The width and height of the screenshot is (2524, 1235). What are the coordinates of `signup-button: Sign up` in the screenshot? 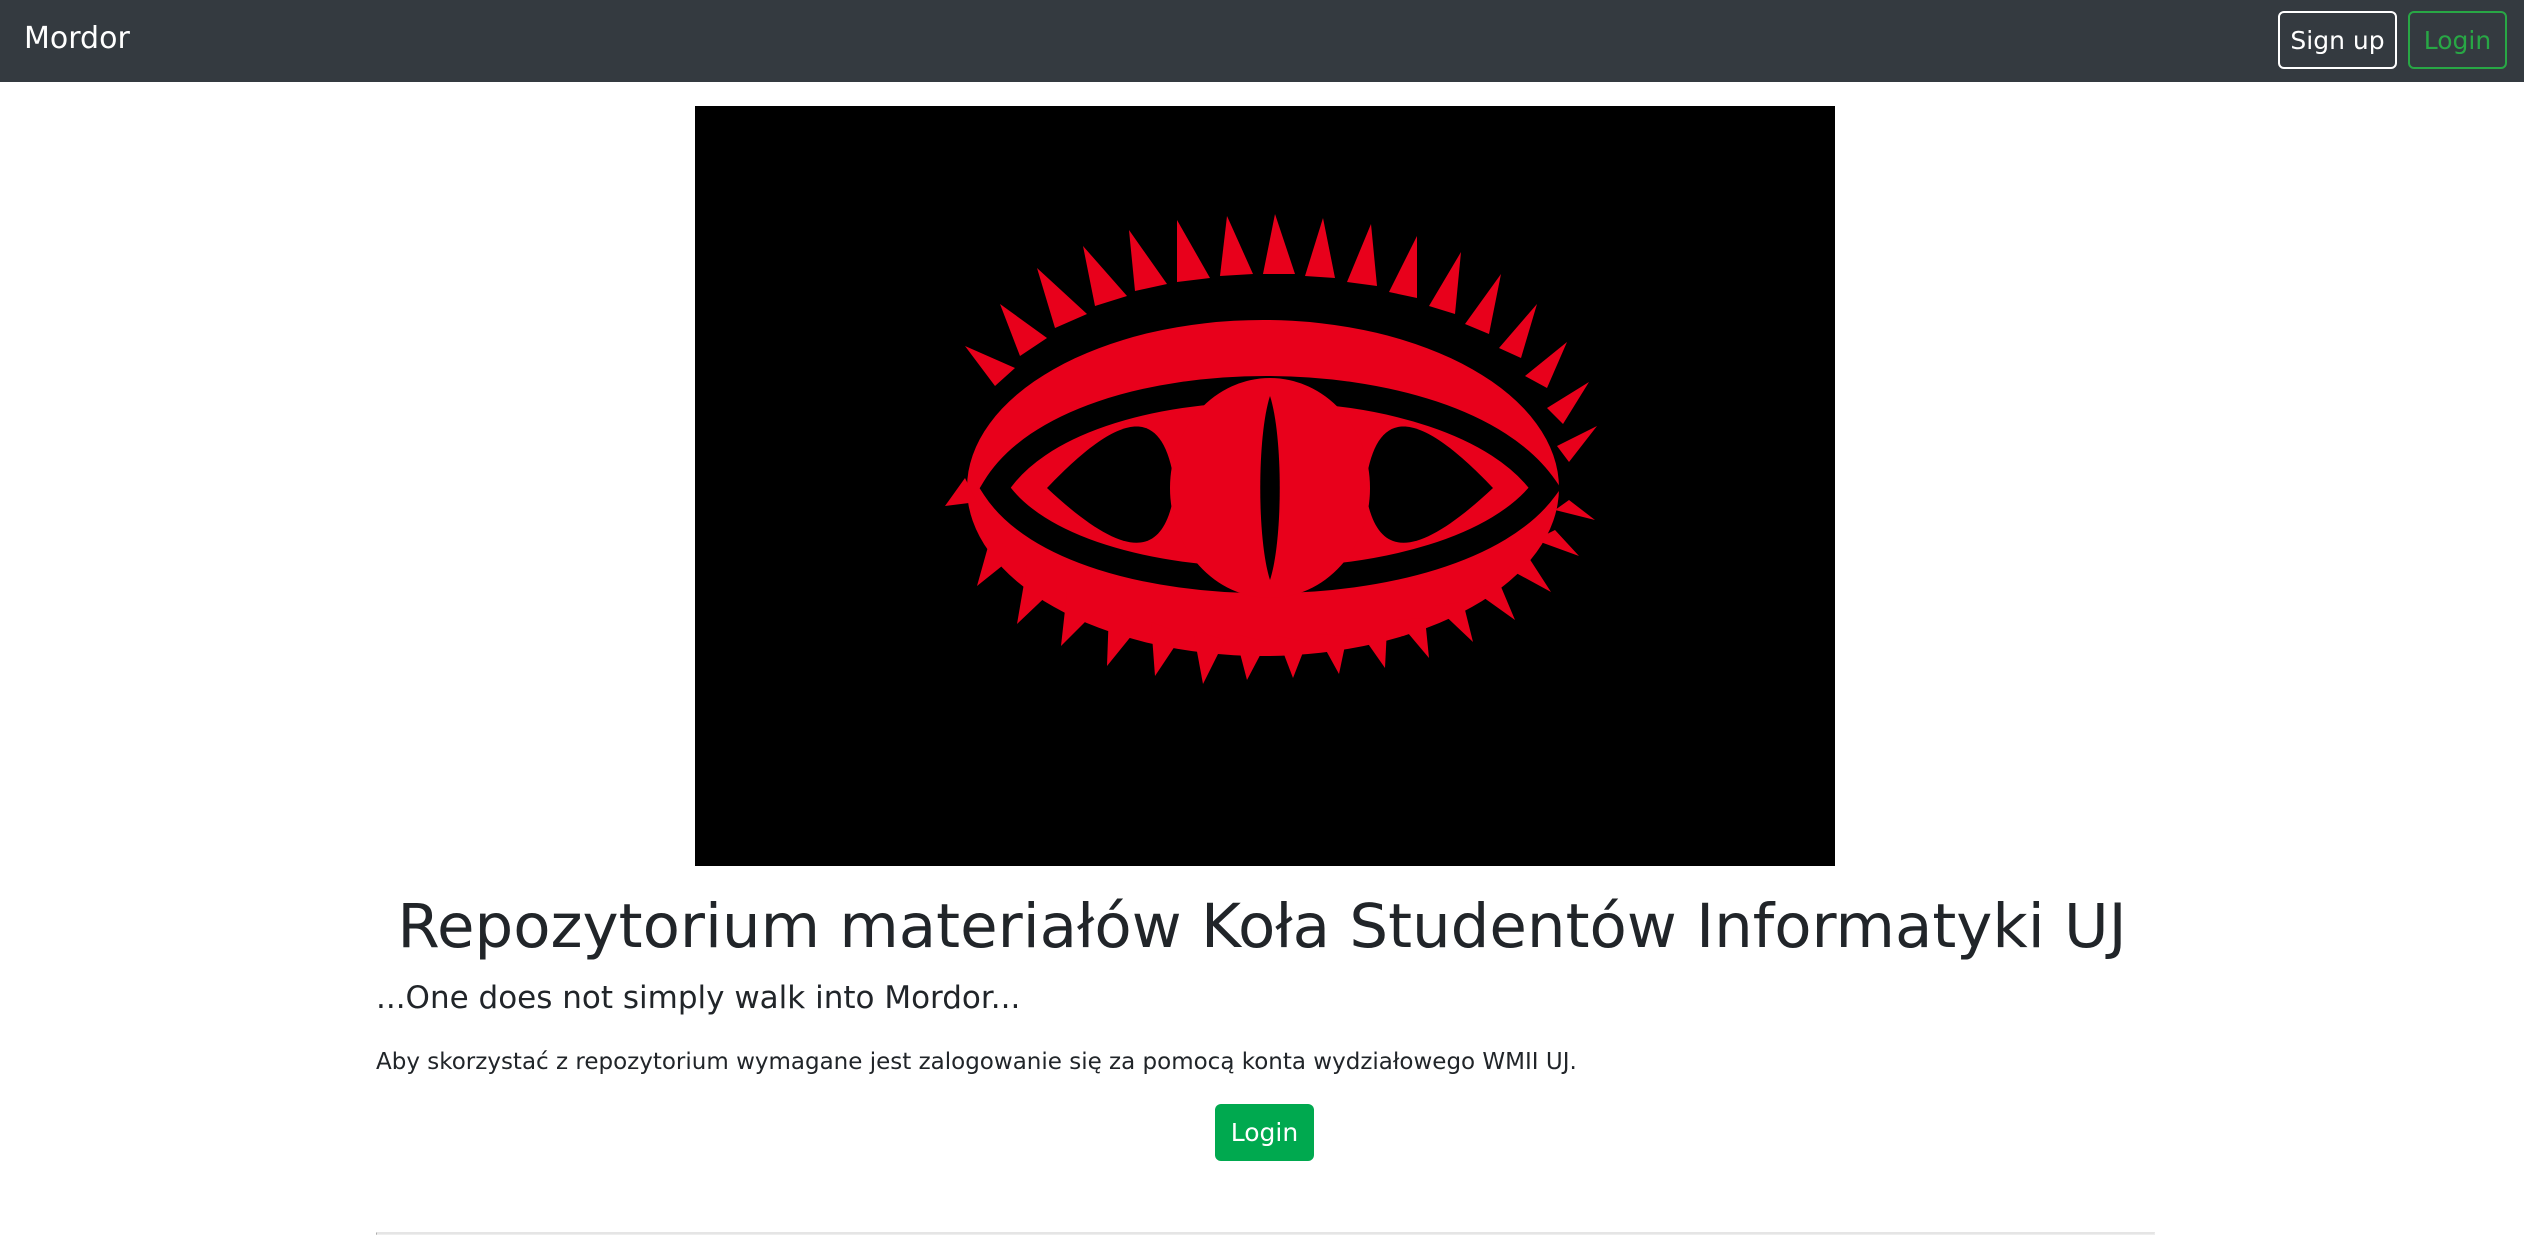 It's located at (2337, 40).